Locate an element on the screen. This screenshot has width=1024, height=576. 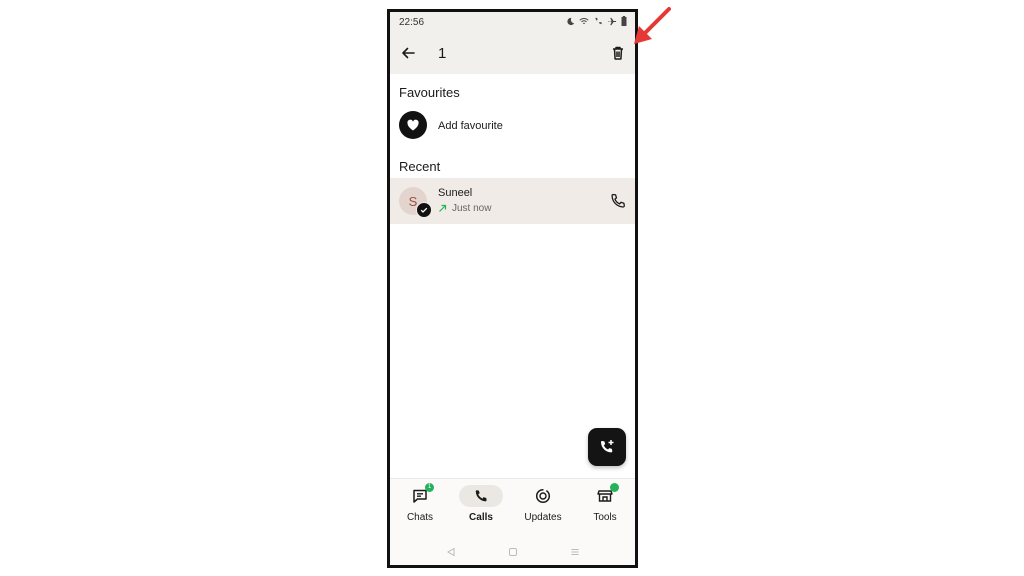
nav-calls-label: Calls is located at coordinates (481, 517).